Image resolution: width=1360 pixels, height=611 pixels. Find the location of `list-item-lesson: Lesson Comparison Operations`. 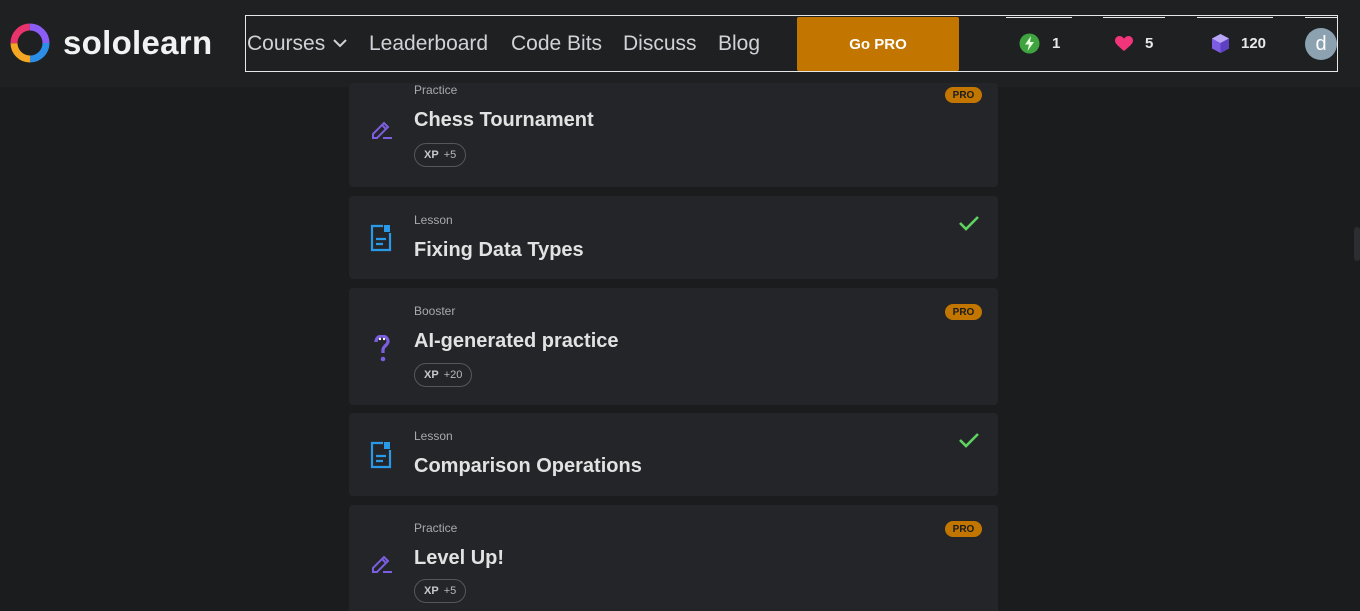

list-item-lesson: Lesson Comparison Operations is located at coordinates (673, 454).